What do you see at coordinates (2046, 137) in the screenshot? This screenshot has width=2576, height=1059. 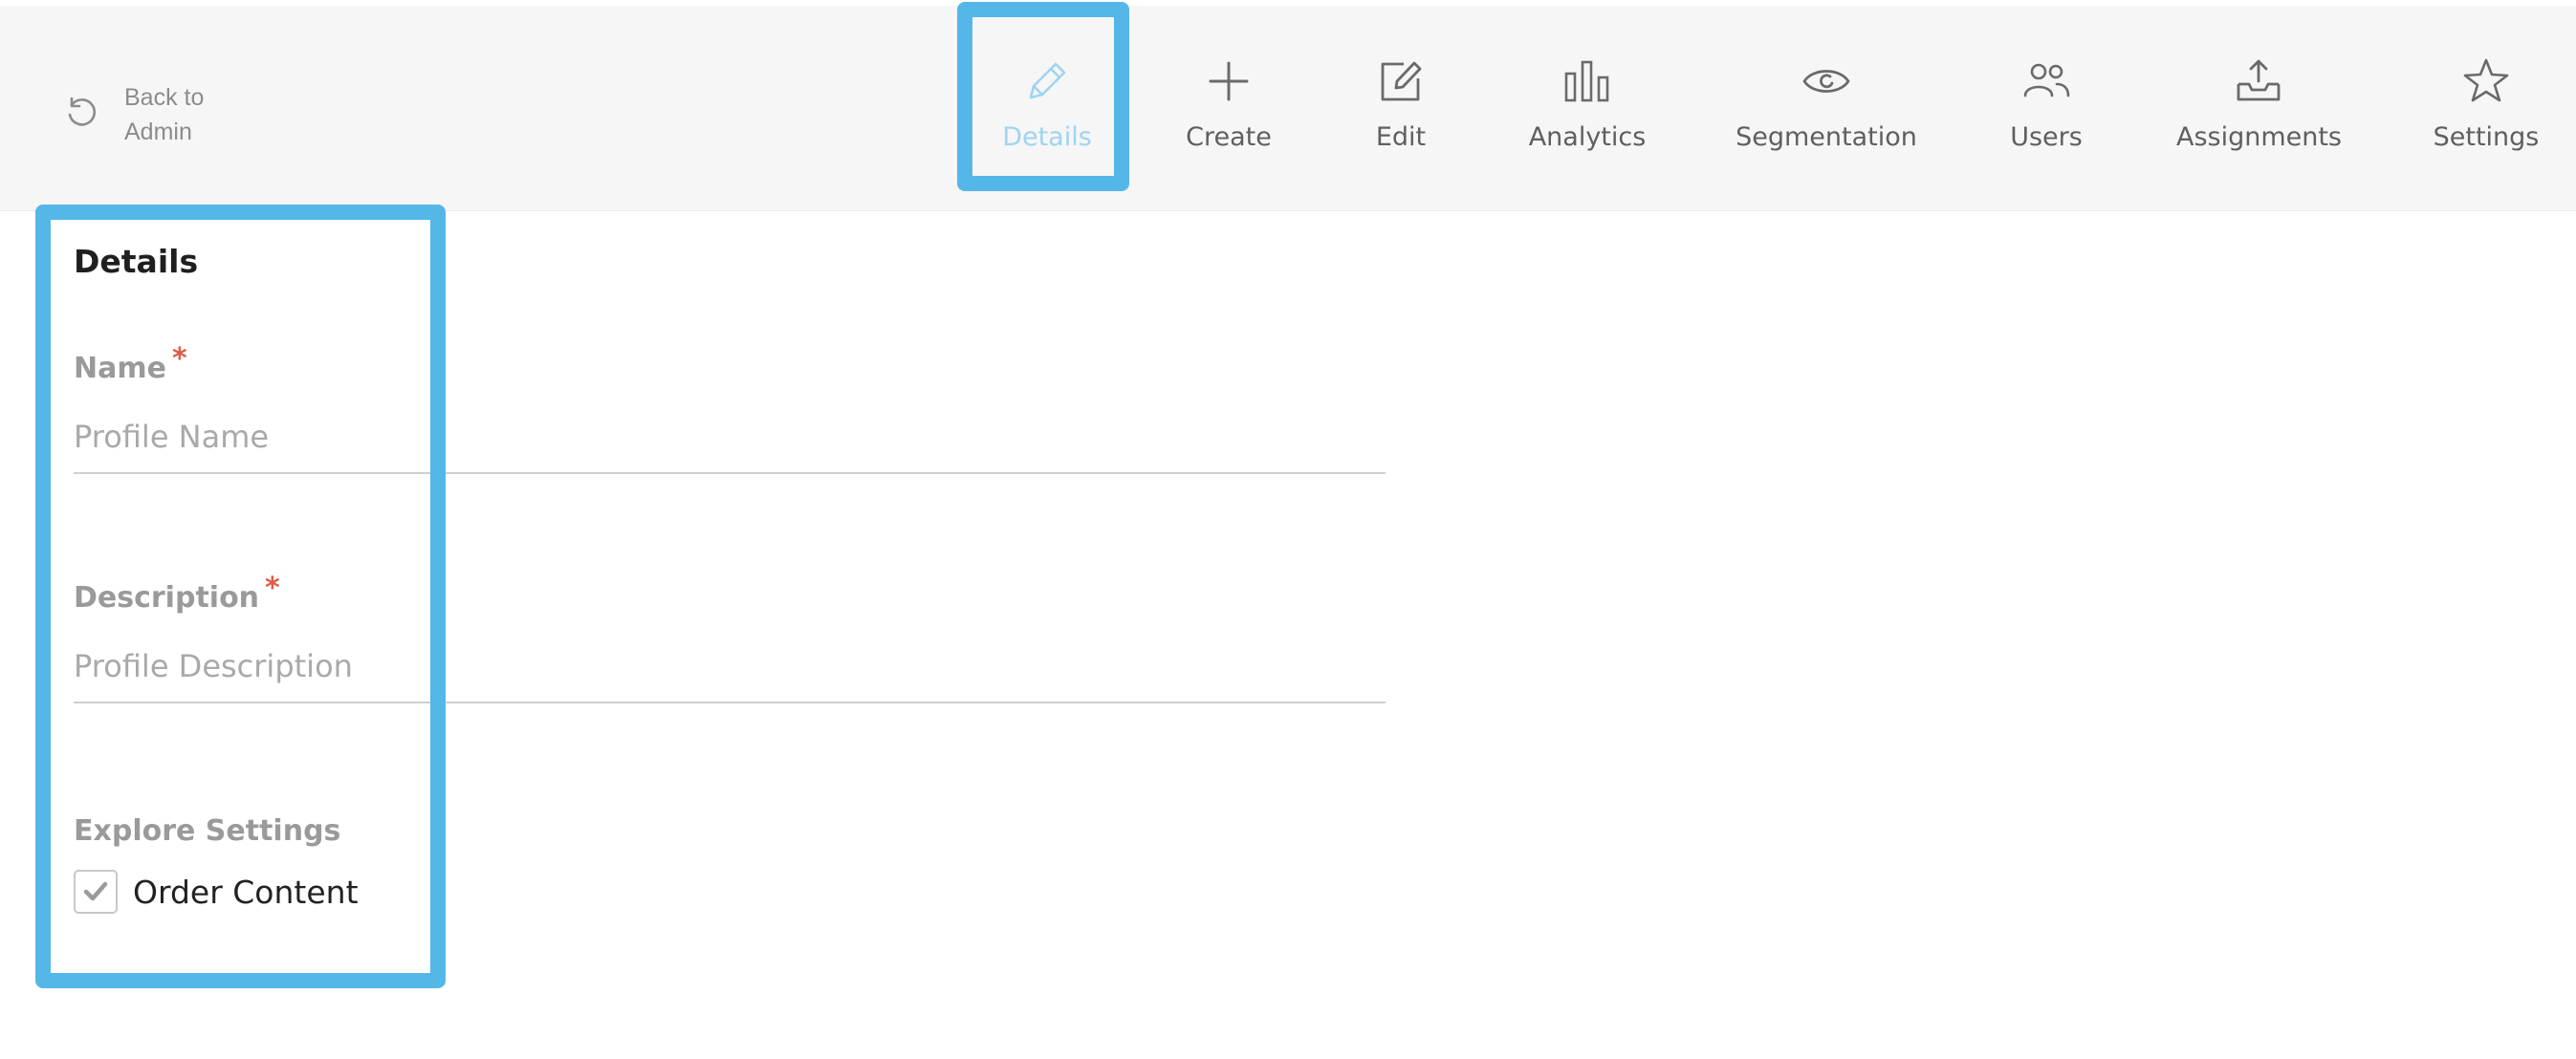 I see `tab-users-label: Users` at bounding box center [2046, 137].